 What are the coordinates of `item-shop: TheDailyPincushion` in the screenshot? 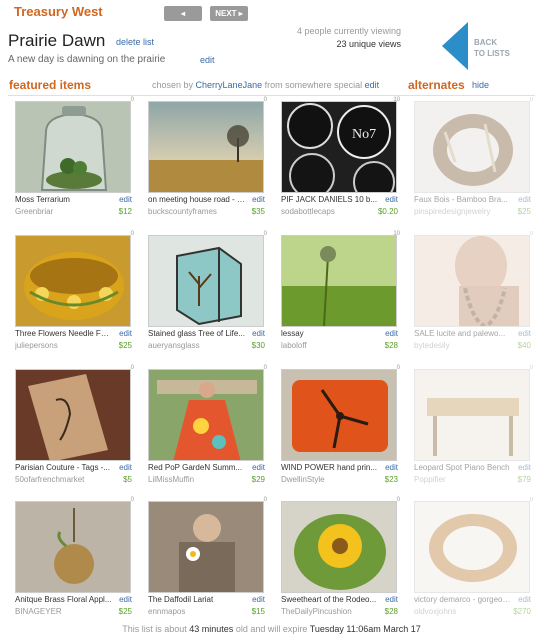 It's located at (321, 611).